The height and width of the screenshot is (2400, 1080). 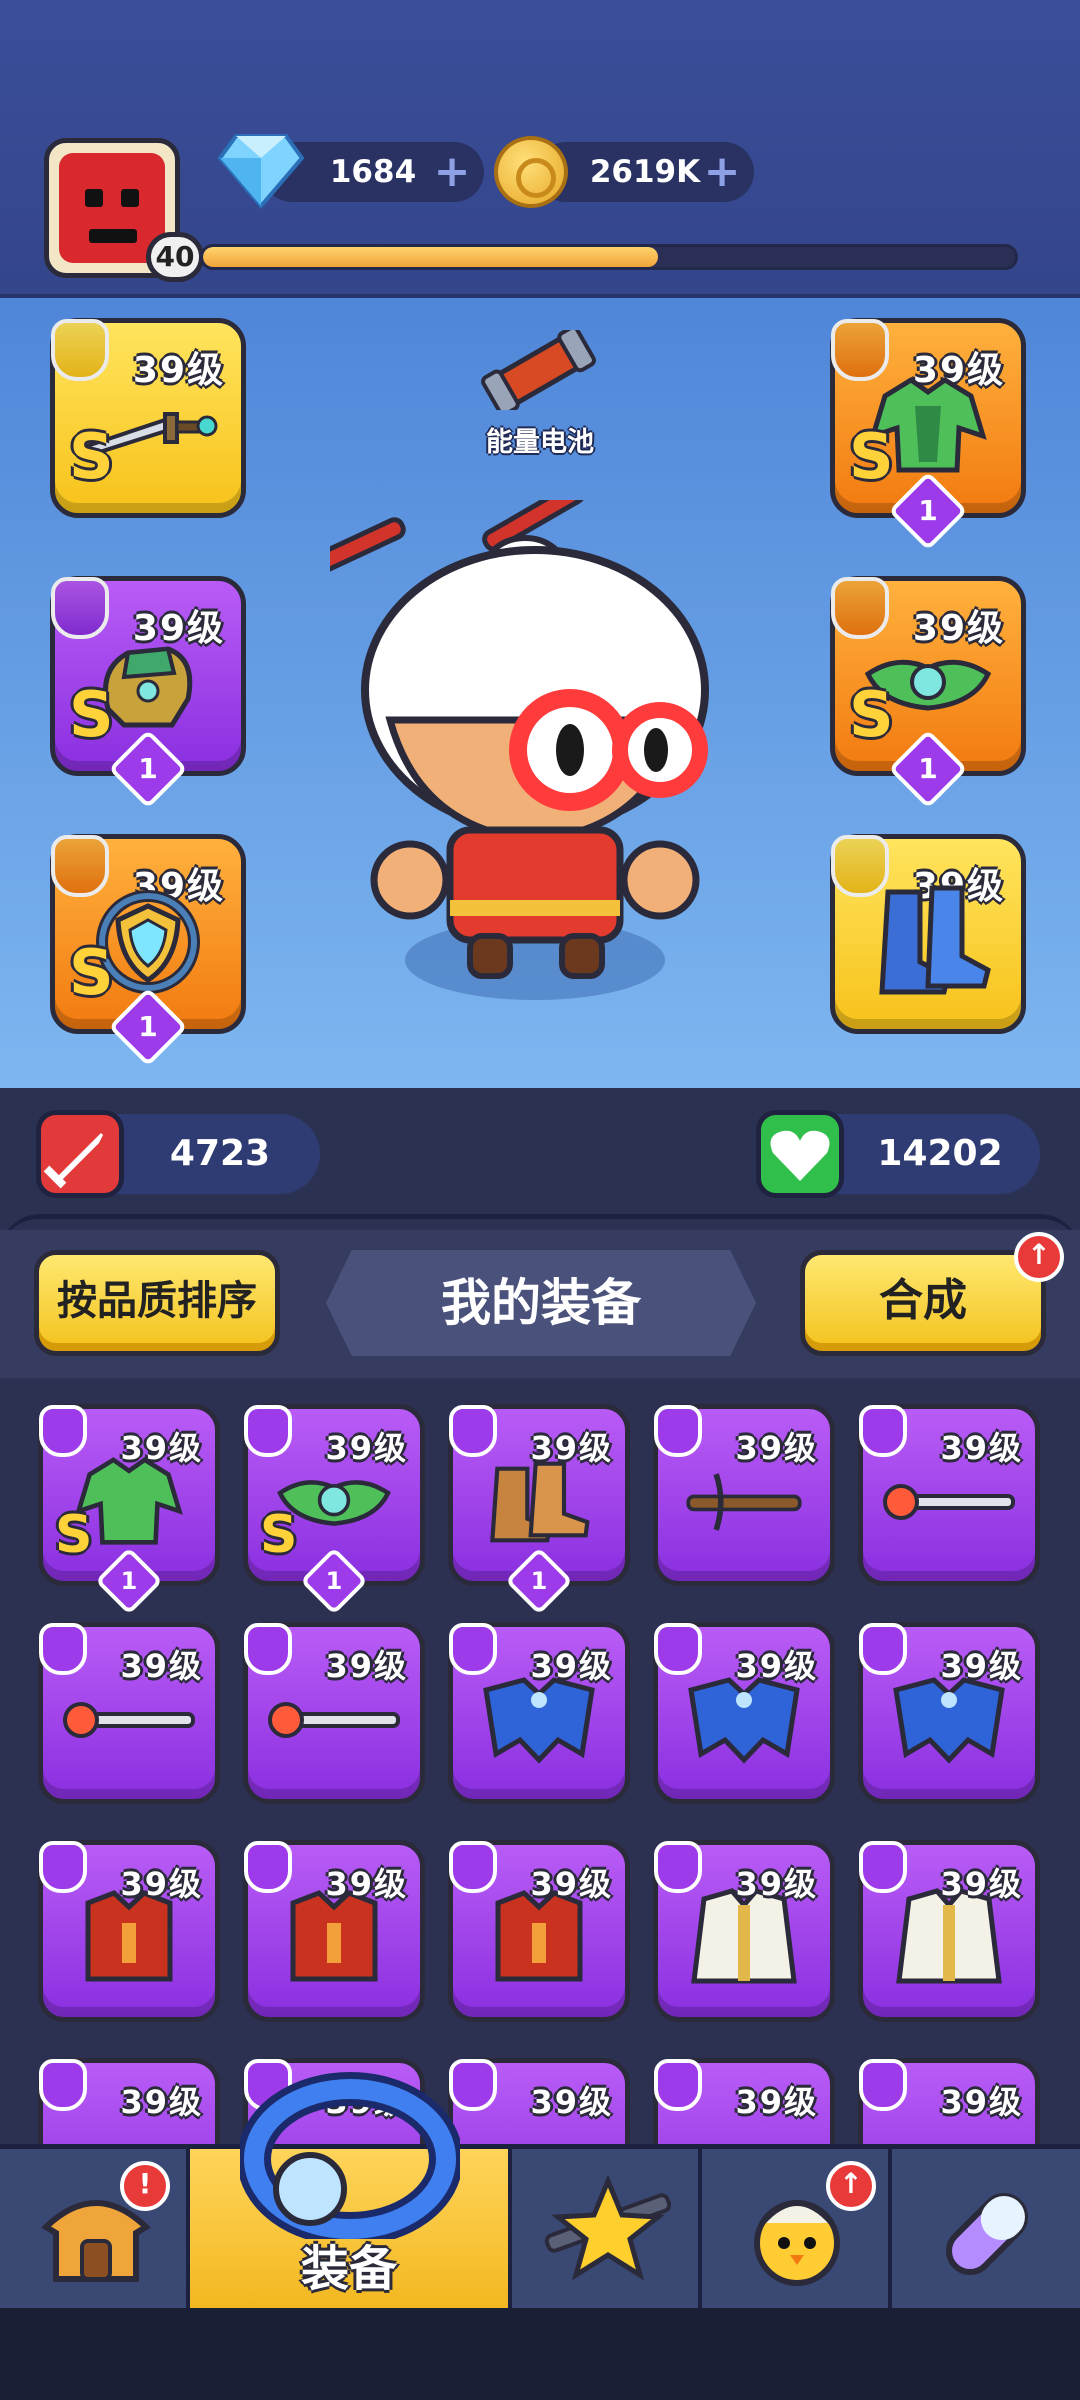 I want to click on equip-slot-amulet: 39级 S 1, so click(x=148, y=950).